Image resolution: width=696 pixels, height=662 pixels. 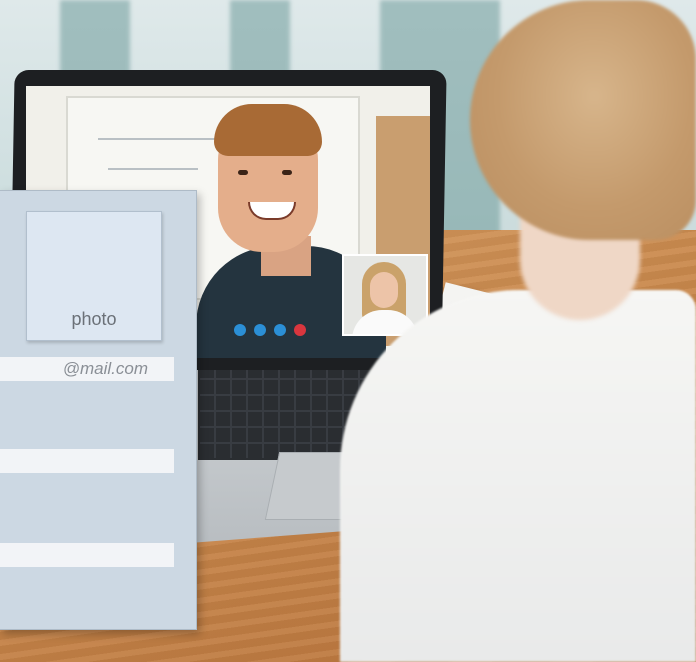 I want to click on caller-hair, so click(x=268, y=130).